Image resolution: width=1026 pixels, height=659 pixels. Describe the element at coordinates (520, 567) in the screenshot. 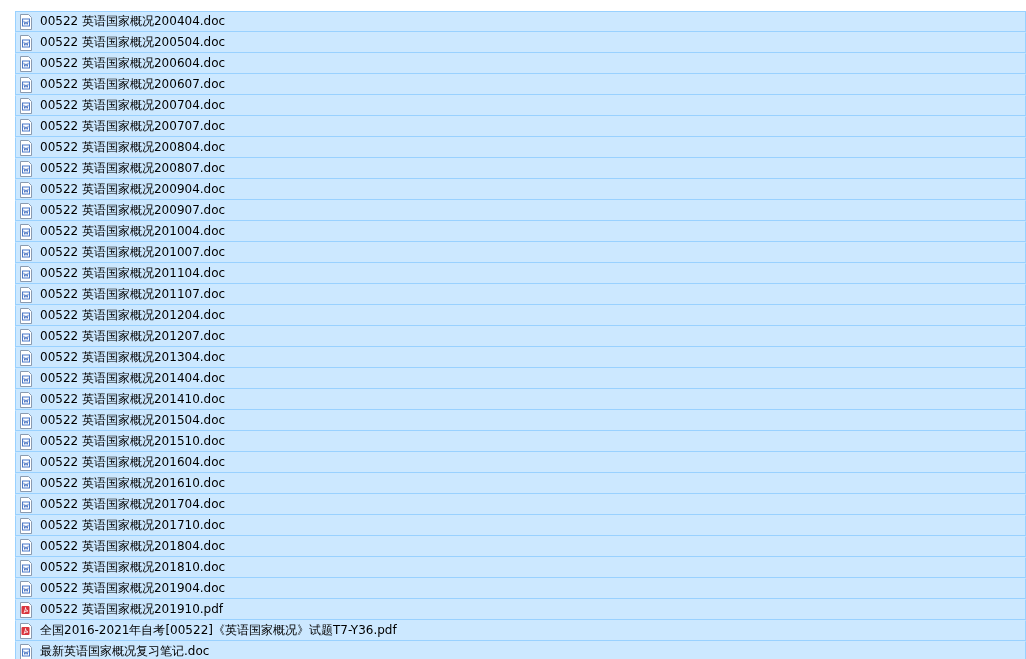

I see `file-row: 00522 英语国家概况201810.doc` at that location.